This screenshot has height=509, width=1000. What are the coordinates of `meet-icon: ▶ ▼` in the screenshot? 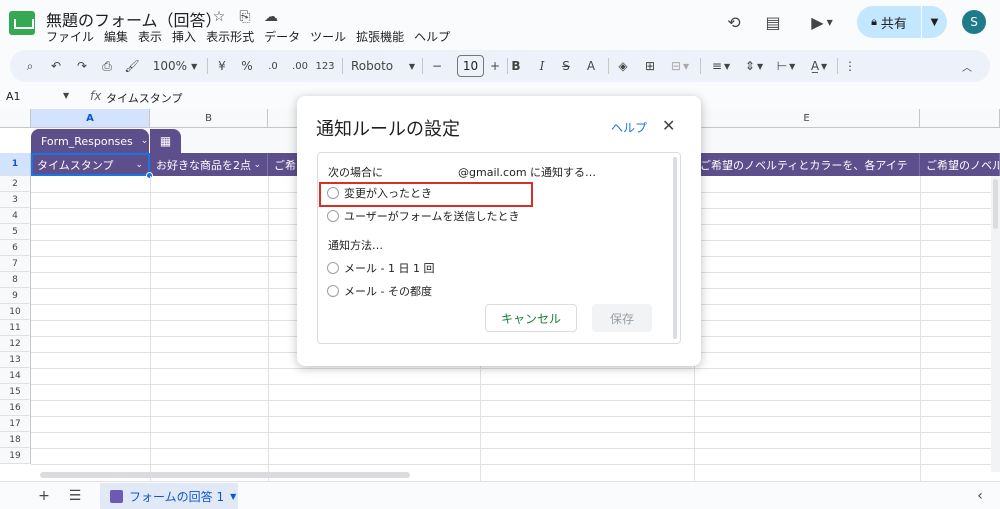 It's located at (822, 22).